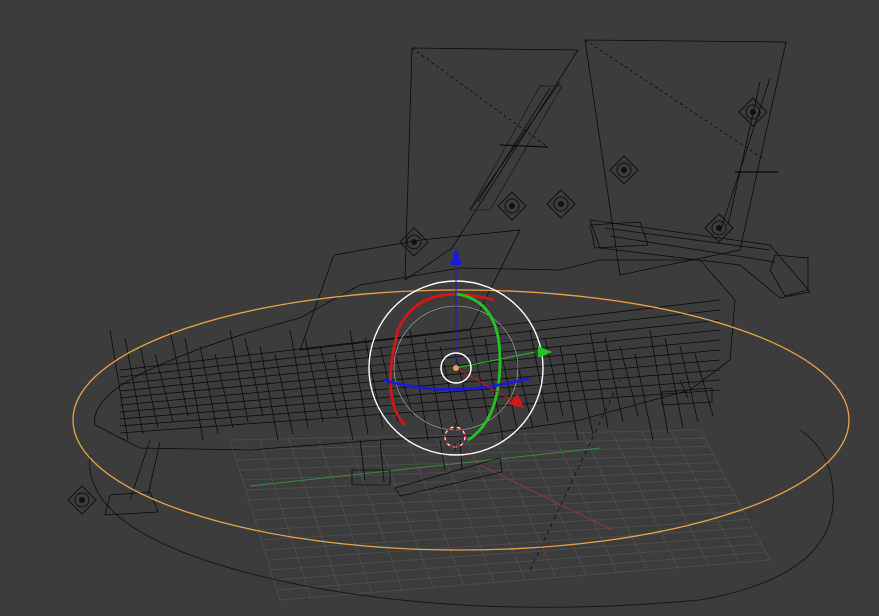 Image resolution: width=879 pixels, height=616 pixels. What do you see at coordinates (491, 164) in the screenshot?
I see `left-tail-fin` at bounding box center [491, 164].